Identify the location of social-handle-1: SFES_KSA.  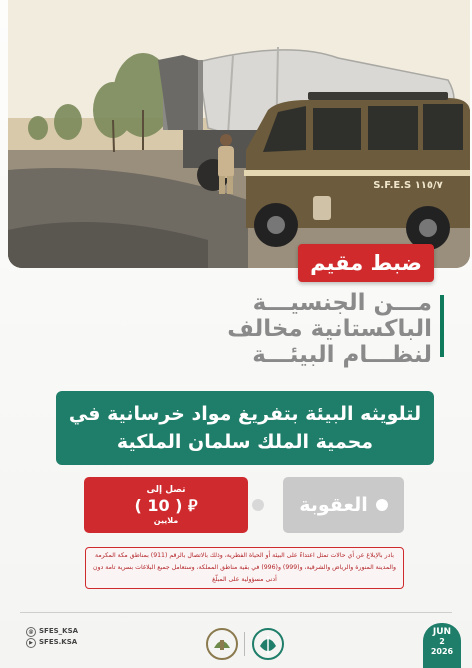
(59, 631).